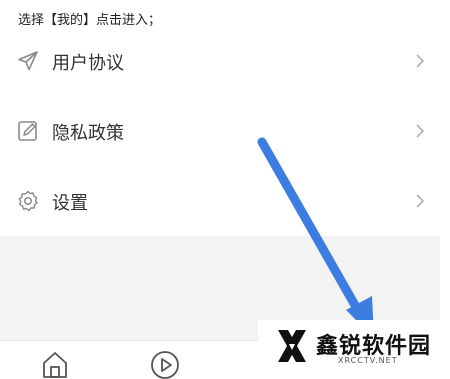 The image size is (450, 379). Describe the element at coordinates (165, 364) in the screenshot. I see `play-icon` at that location.